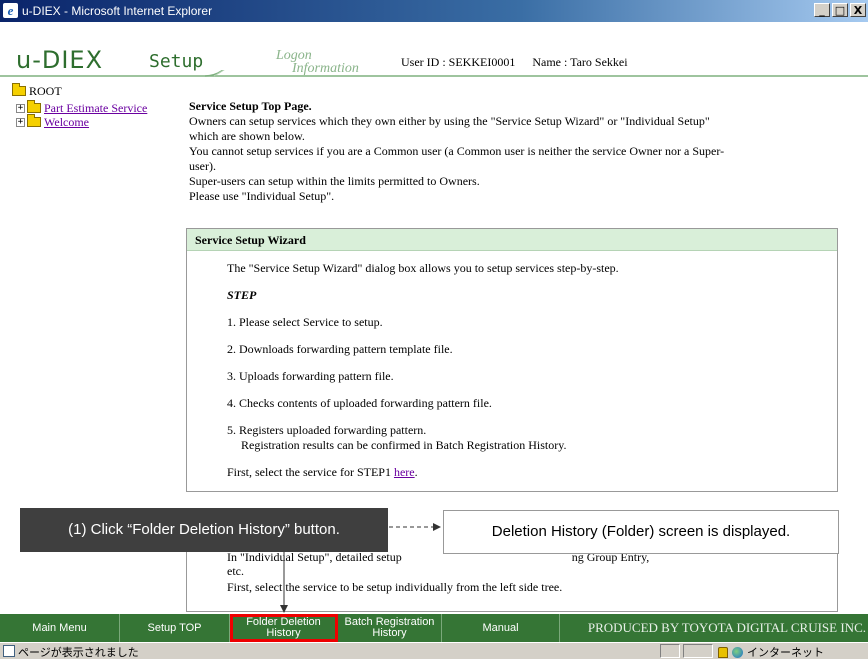  What do you see at coordinates (45, 91) in the screenshot?
I see `tree-root-label: ROOT` at bounding box center [45, 91].